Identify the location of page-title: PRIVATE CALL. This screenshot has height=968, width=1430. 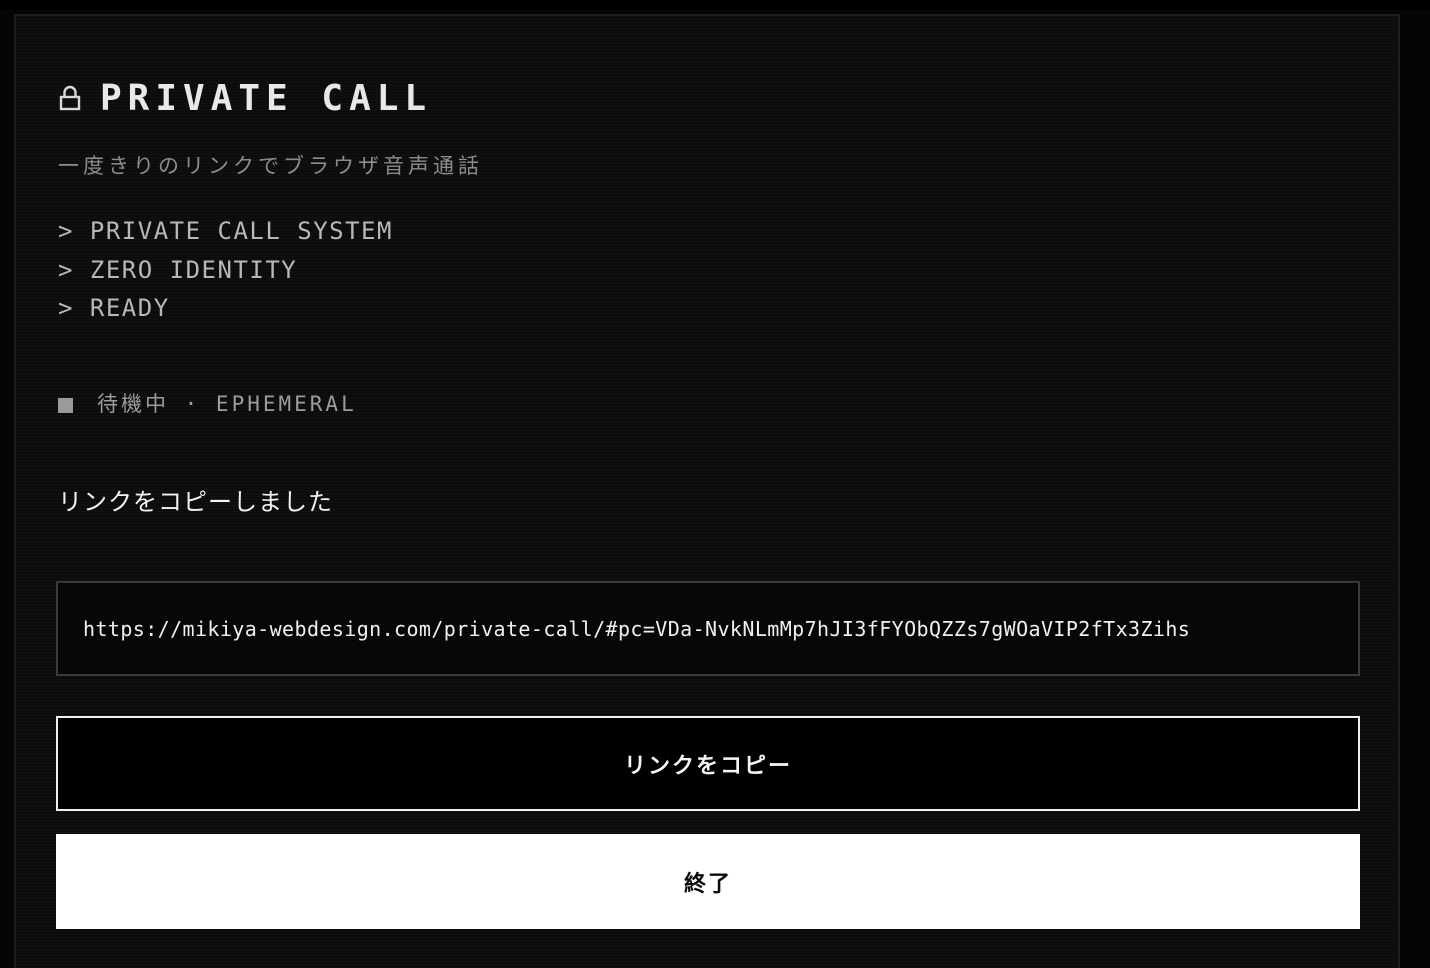
(266, 98).